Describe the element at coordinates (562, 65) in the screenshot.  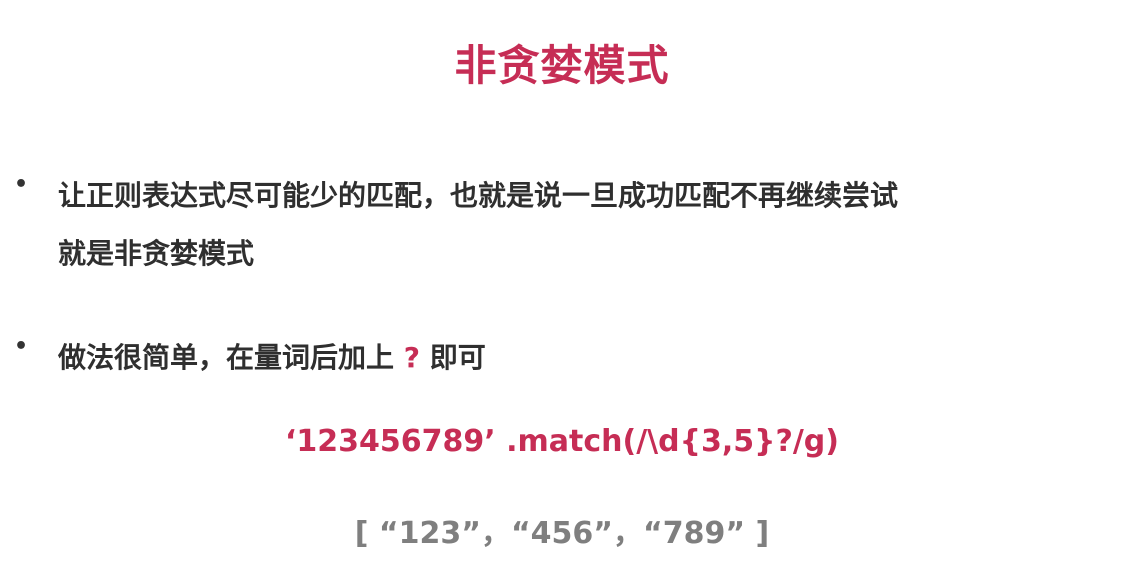
I see `slide-title: 非贪婪模式` at that location.